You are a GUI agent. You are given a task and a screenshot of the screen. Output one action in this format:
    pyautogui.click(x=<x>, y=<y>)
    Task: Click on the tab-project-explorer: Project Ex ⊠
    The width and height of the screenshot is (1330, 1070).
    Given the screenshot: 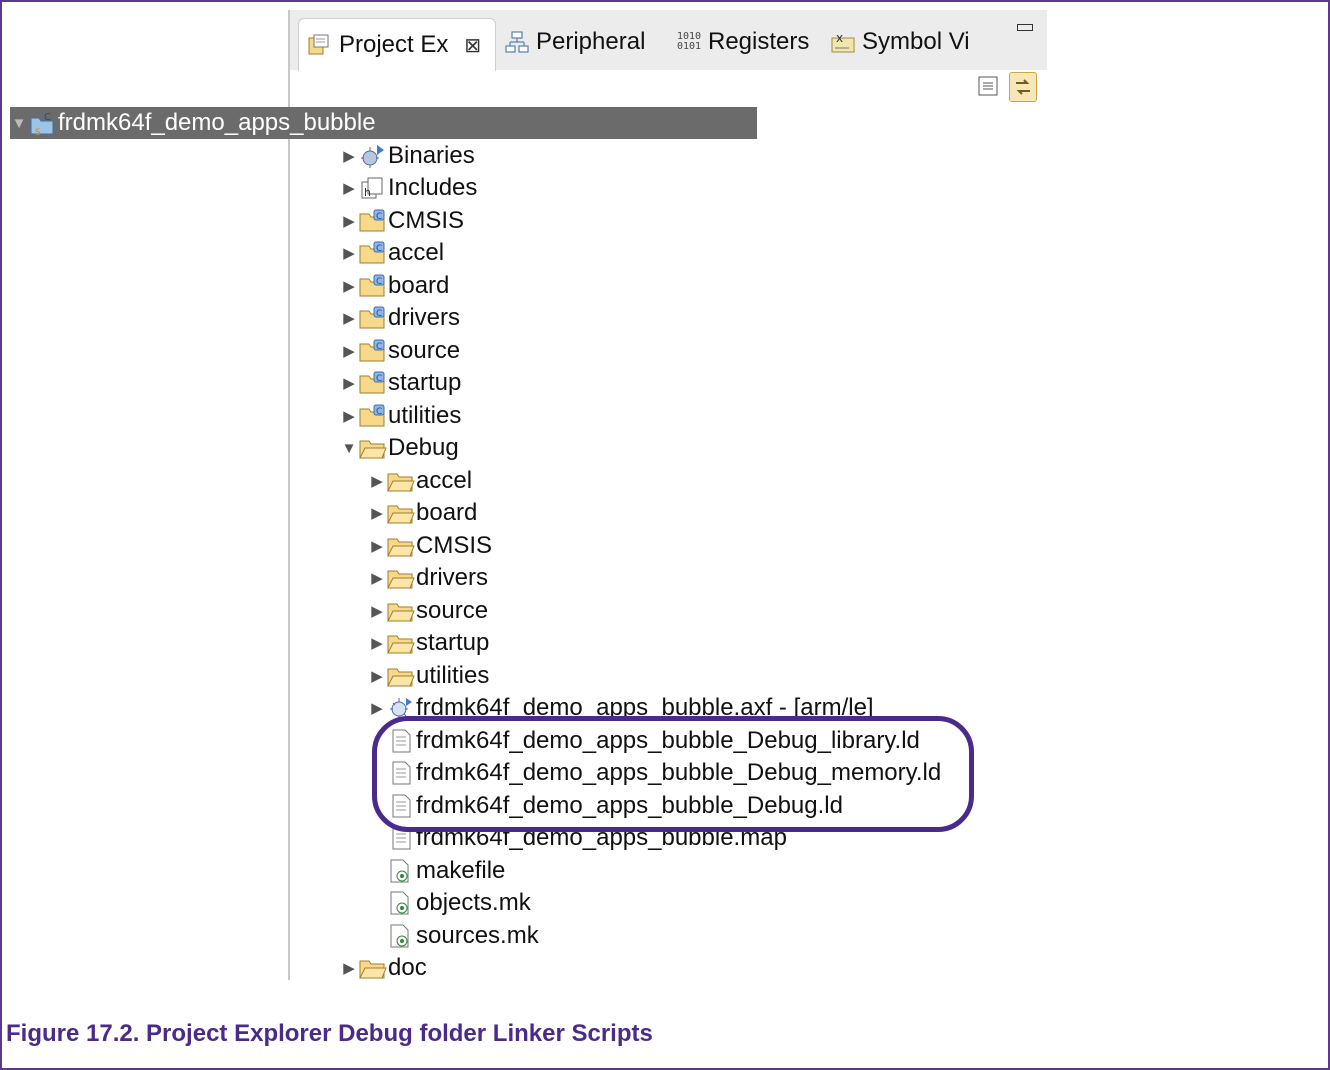 What is the action you would take?
    pyautogui.click(x=397, y=44)
    